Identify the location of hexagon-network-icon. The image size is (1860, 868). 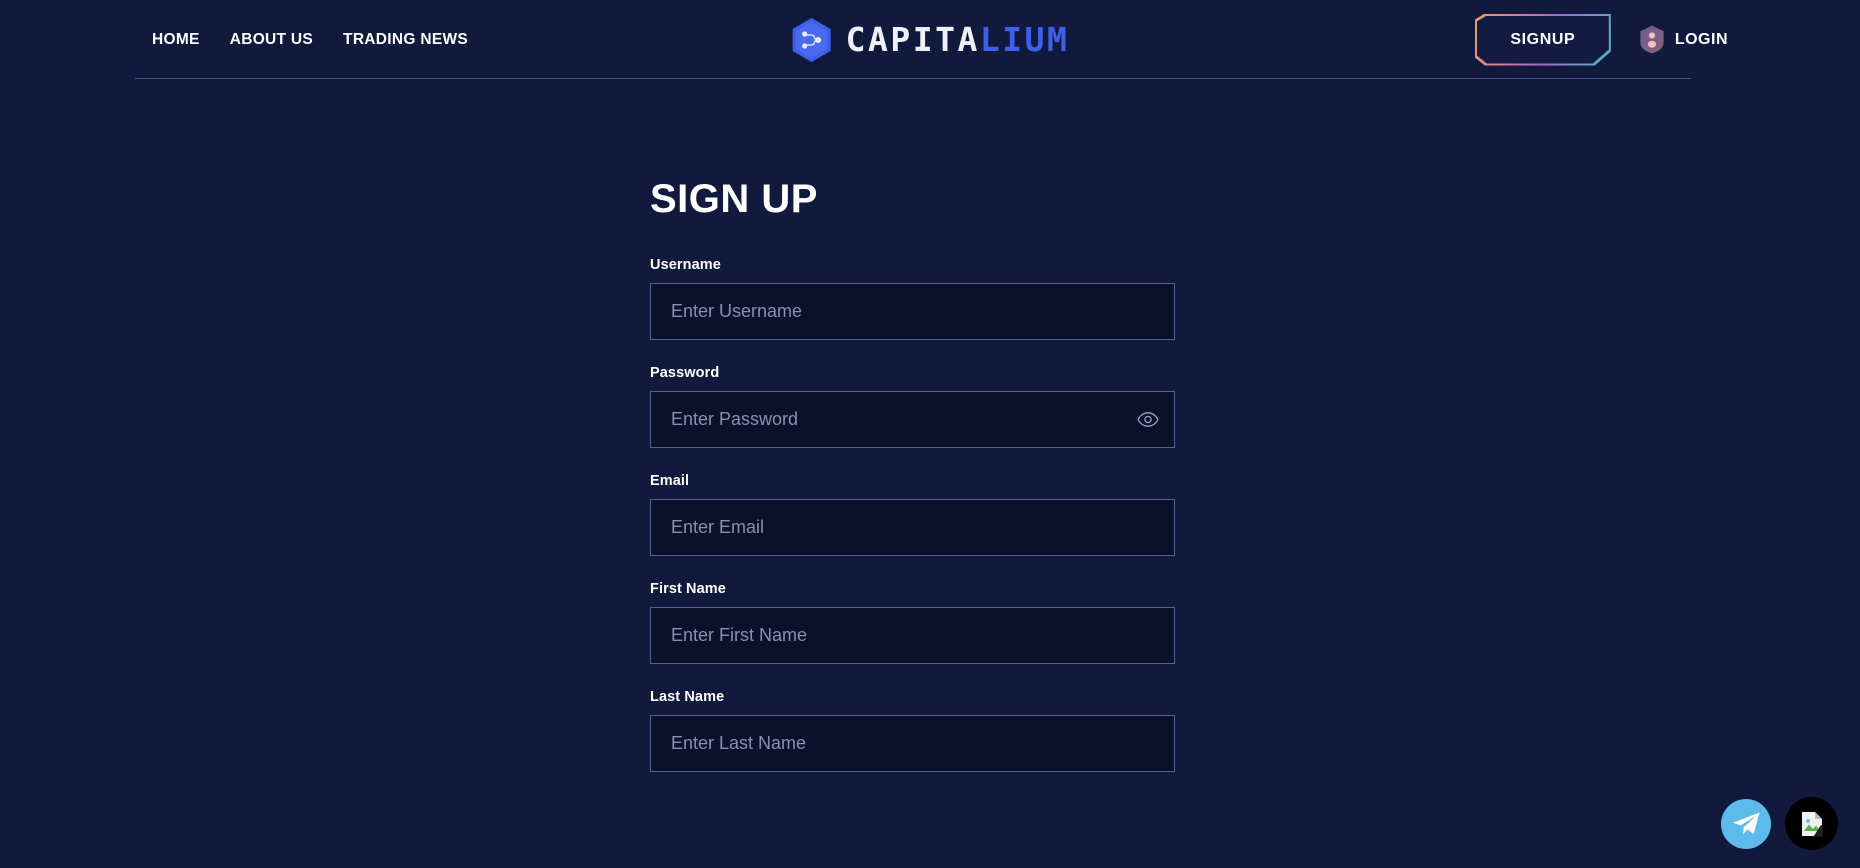
(812, 40).